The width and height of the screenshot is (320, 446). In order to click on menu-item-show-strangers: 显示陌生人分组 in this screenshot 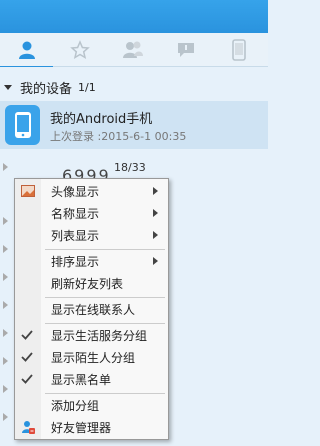, I will do `click(91, 357)`.